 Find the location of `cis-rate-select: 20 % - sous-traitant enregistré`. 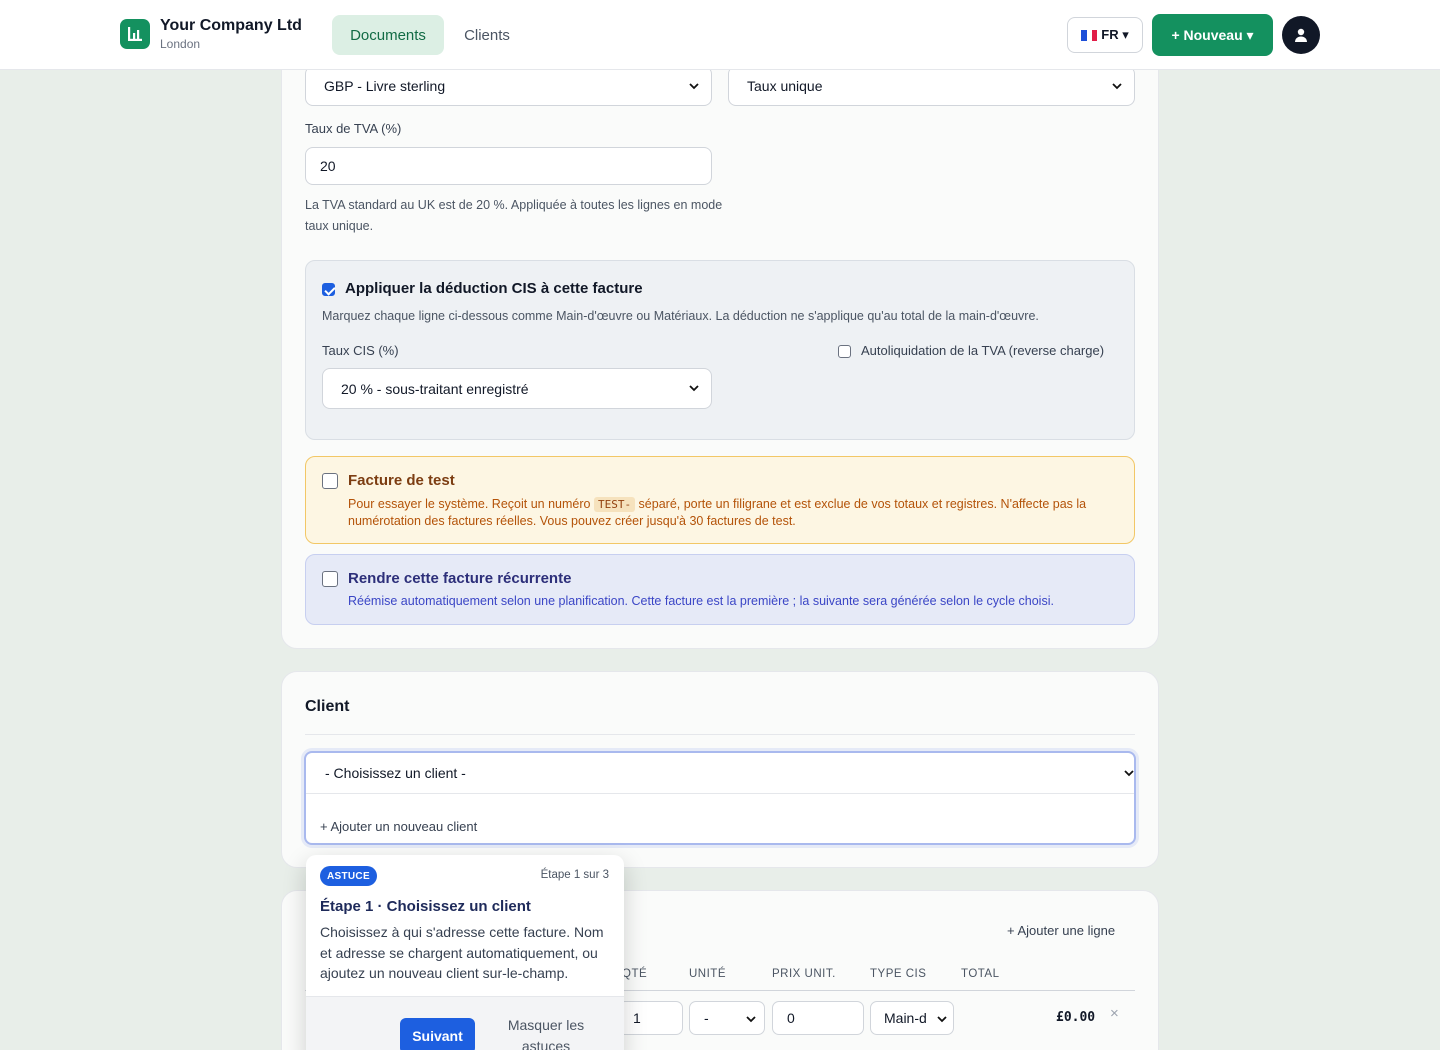

cis-rate-select: 20 % - sous-traitant enregistré is located at coordinates (517, 388).